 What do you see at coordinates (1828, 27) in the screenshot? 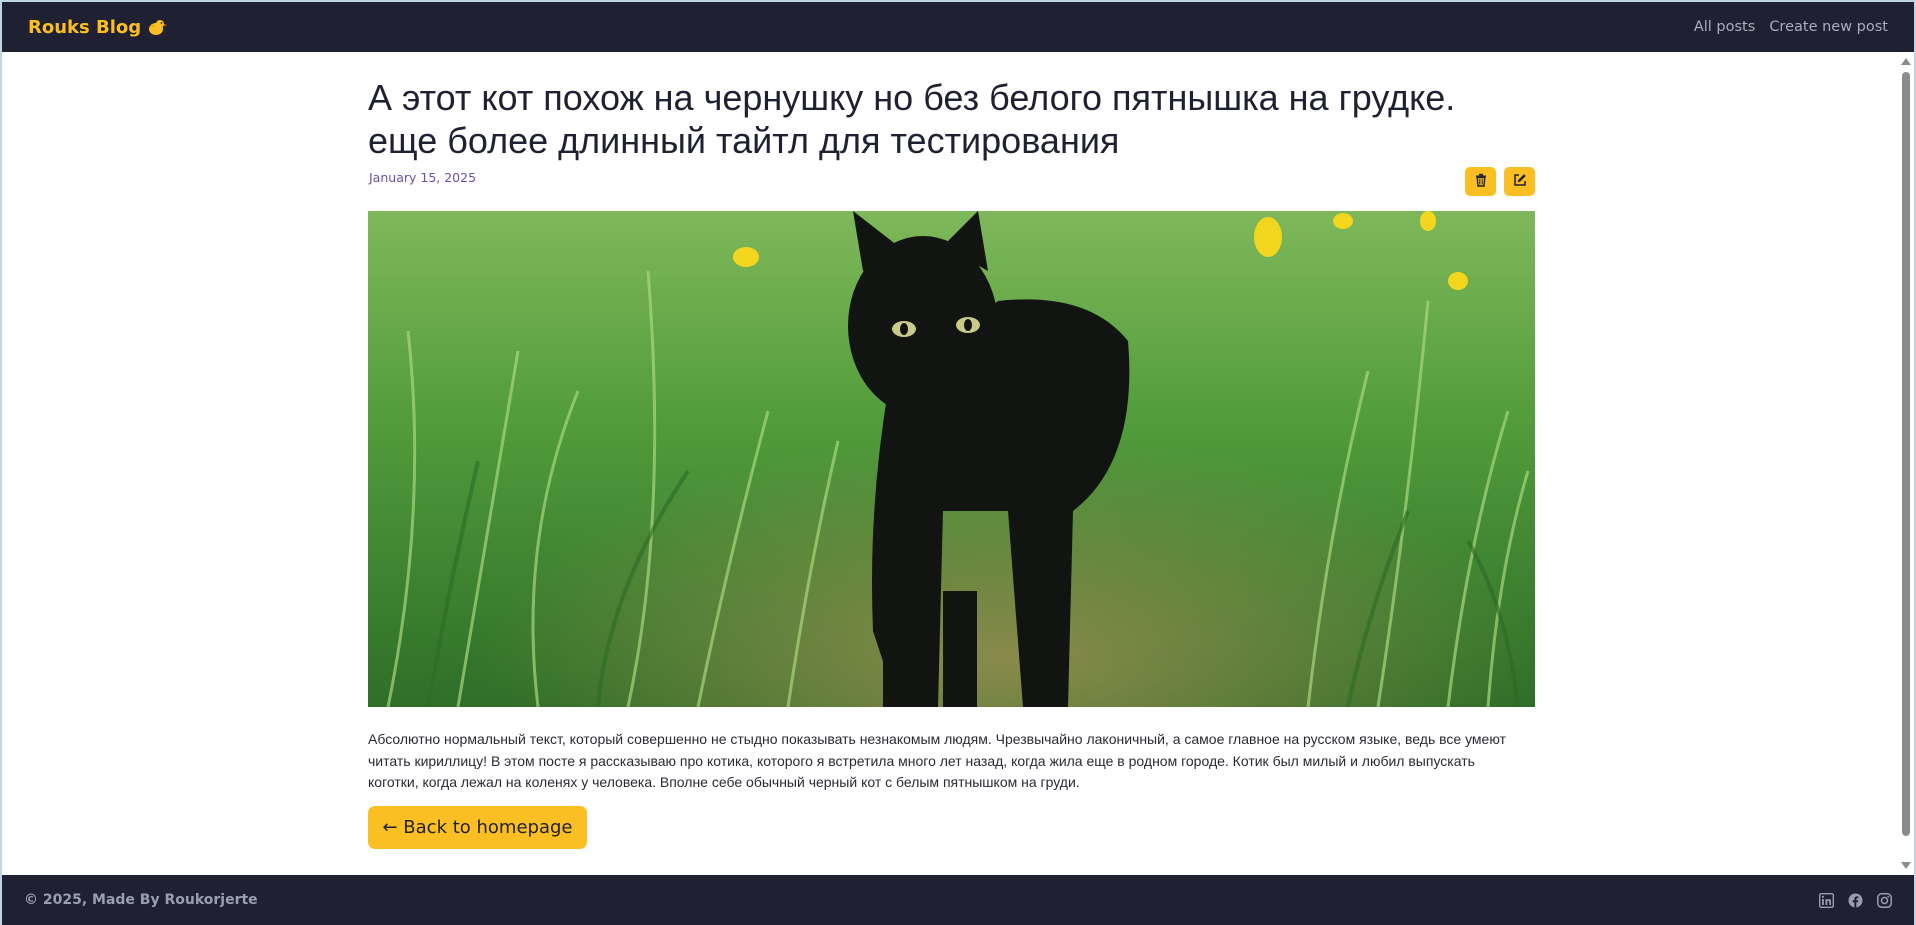
I see `nav-create-new-post: Create new post` at bounding box center [1828, 27].